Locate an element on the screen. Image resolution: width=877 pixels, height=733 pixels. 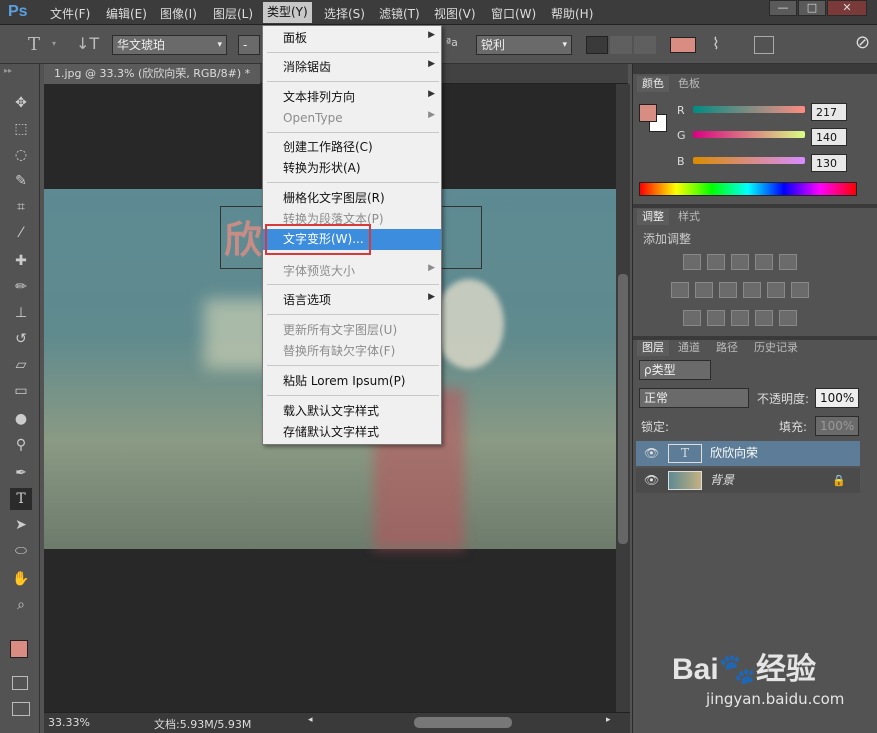
minimize-button: — is located at coordinates (783, 8).